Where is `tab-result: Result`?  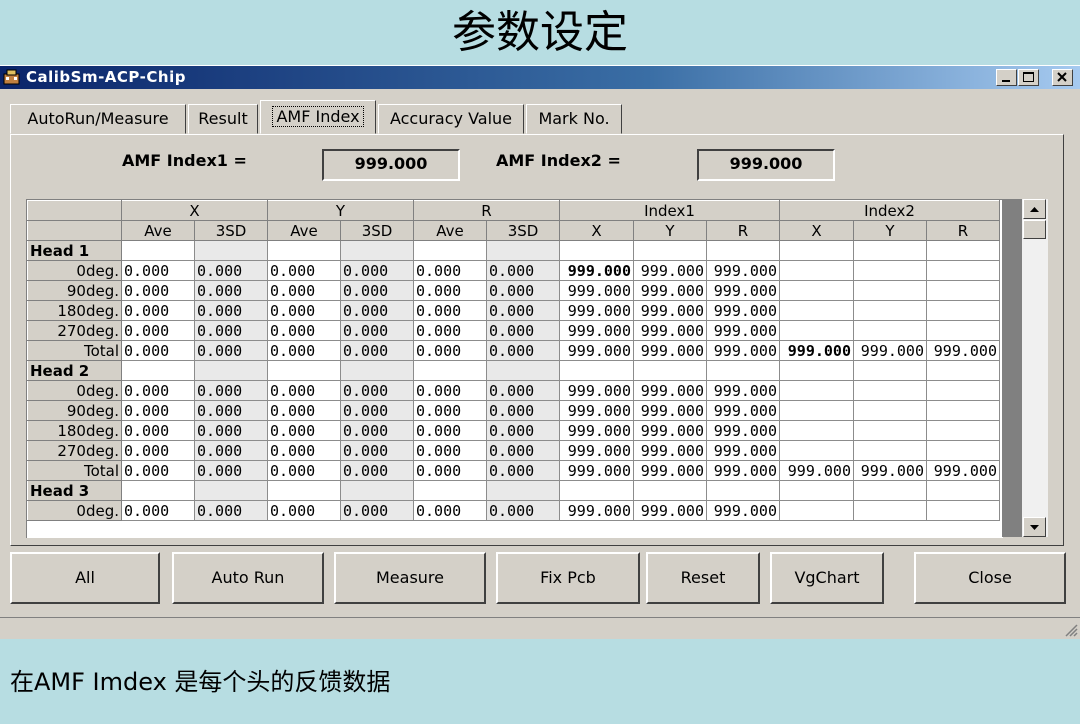
tab-result: Result is located at coordinates (223, 119).